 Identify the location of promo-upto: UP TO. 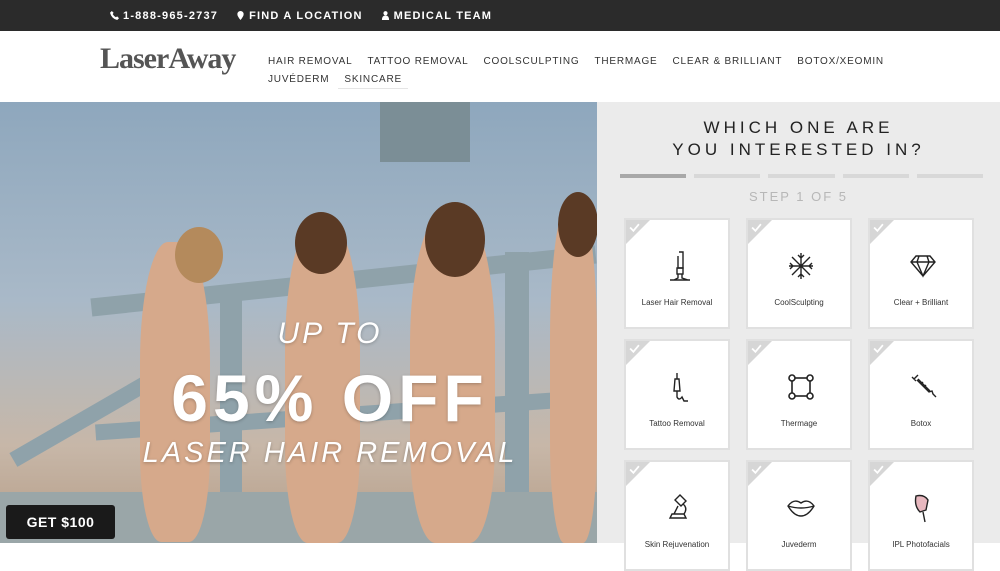
(330, 333).